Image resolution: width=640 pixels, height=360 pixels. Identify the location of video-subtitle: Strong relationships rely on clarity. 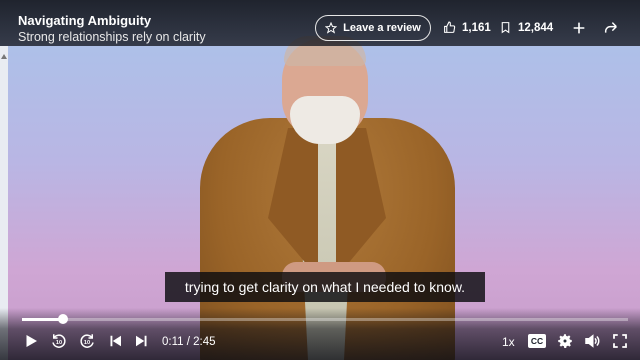
(112, 37).